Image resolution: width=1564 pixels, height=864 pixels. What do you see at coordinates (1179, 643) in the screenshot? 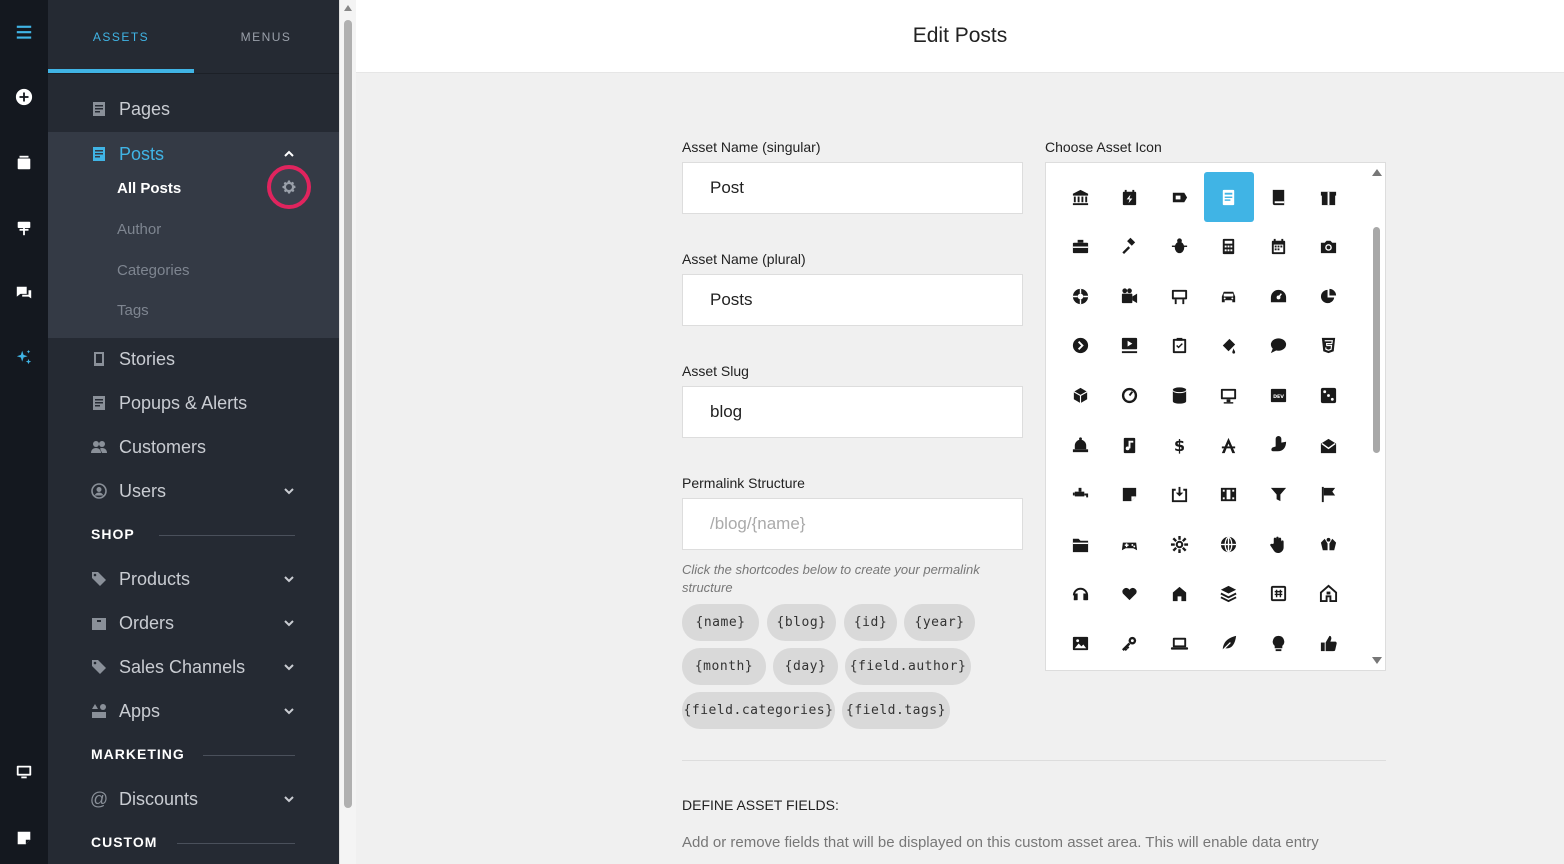
I see `laptop-icon` at bounding box center [1179, 643].